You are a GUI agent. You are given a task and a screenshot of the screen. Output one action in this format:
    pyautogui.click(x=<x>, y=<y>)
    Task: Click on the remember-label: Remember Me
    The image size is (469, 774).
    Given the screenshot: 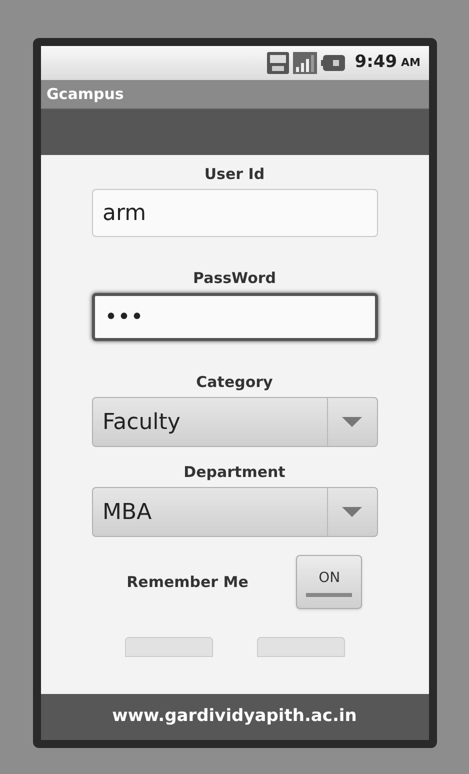 What is the action you would take?
    pyautogui.click(x=187, y=582)
    